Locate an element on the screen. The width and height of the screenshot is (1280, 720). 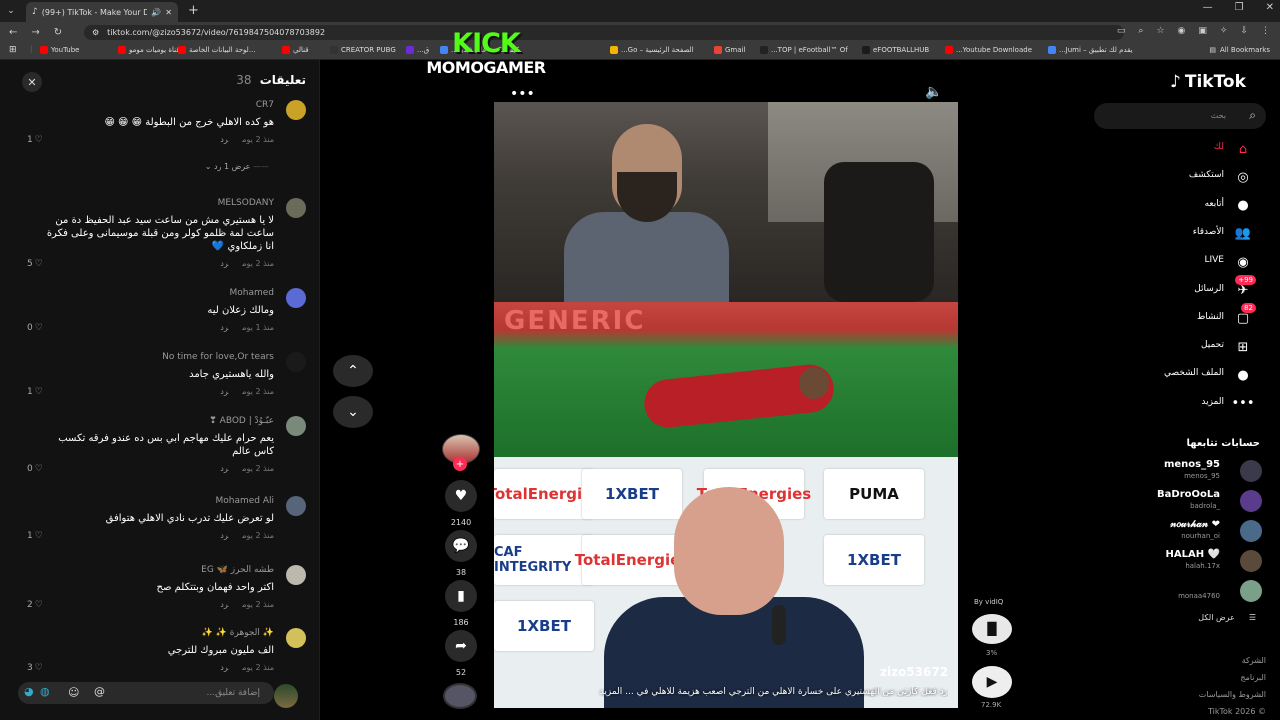
sidebar-item-compass: ◎ استكشف is located at coordinates (1181, 177).